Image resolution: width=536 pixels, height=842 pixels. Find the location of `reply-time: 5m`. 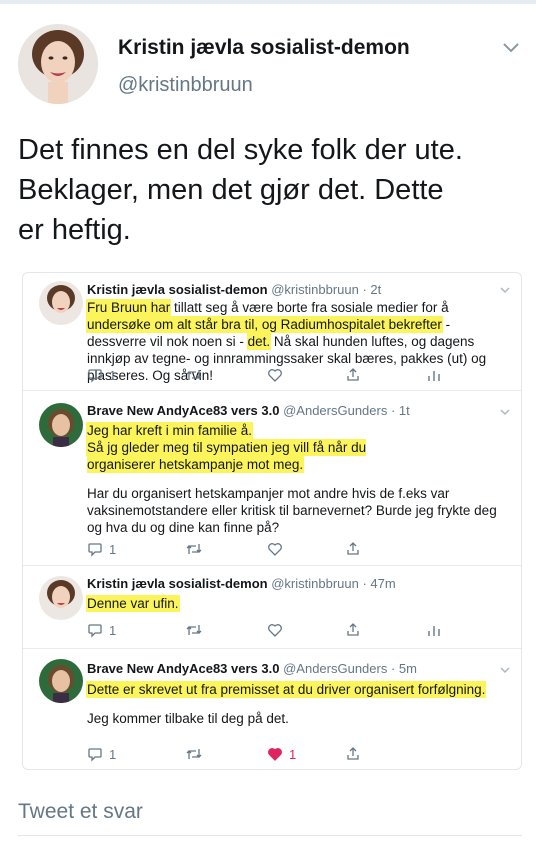

reply-time: 5m is located at coordinates (407, 668).